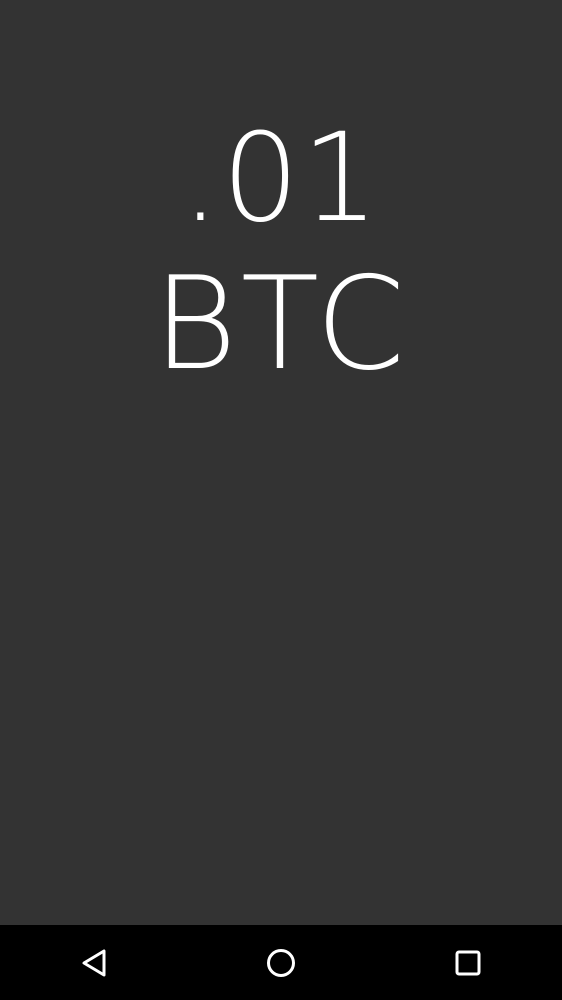 The image size is (562, 1000). I want to click on recents-button, so click(468, 962).